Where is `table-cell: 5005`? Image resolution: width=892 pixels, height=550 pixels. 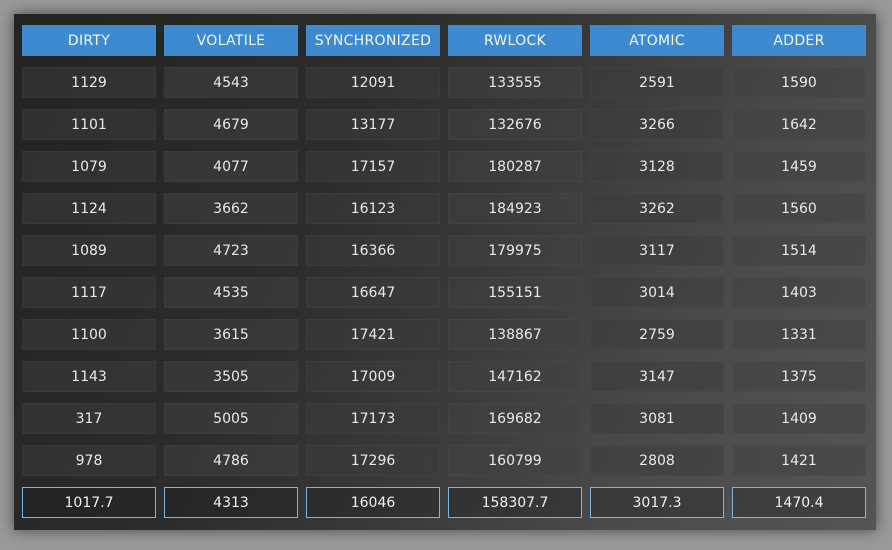
table-cell: 5005 is located at coordinates (231, 418).